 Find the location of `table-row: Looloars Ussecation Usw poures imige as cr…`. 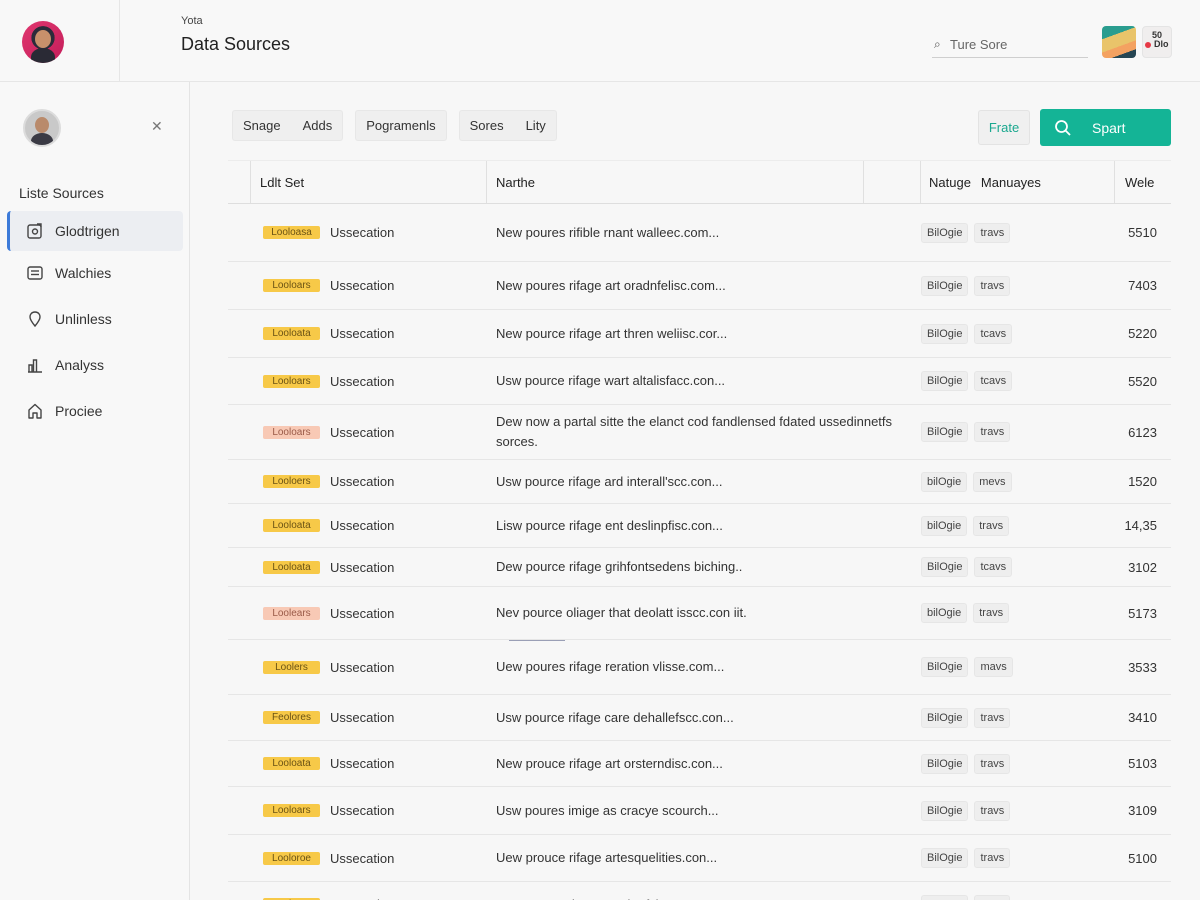

table-row: Looloars Ussecation Usw poures imige as cr… is located at coordinates (699, 811).